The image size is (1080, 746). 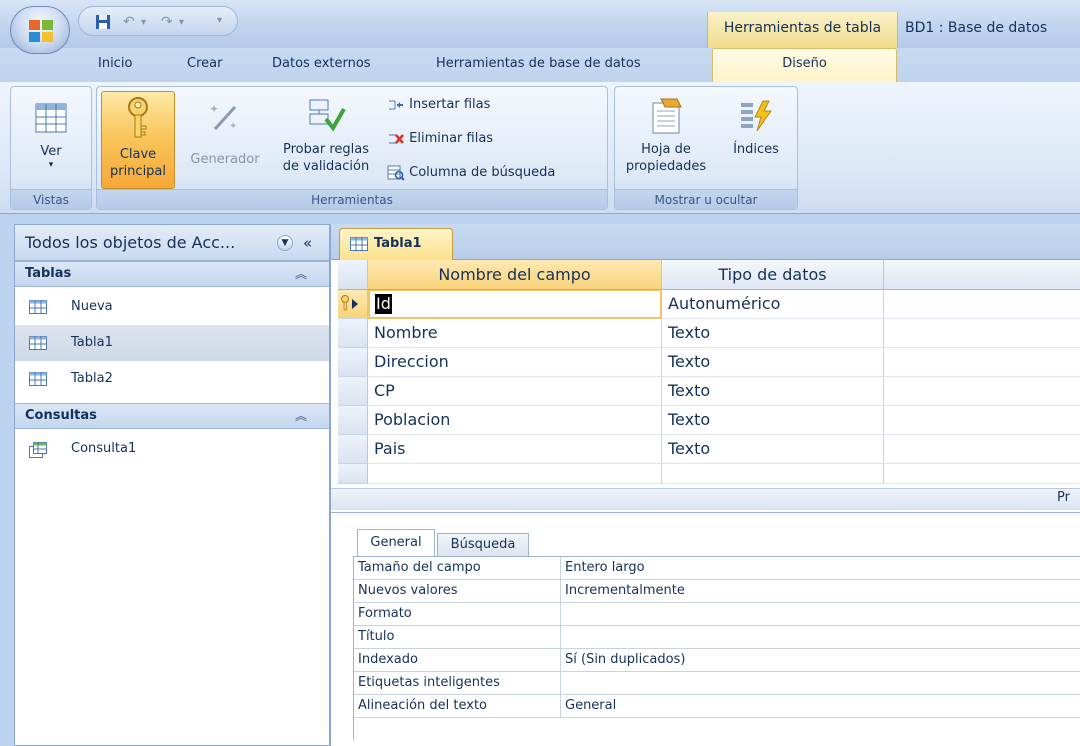 What do you see at coordinates (773, 474) in the screenshot?
I see `table-row-type` at bounding box center [773, 474].